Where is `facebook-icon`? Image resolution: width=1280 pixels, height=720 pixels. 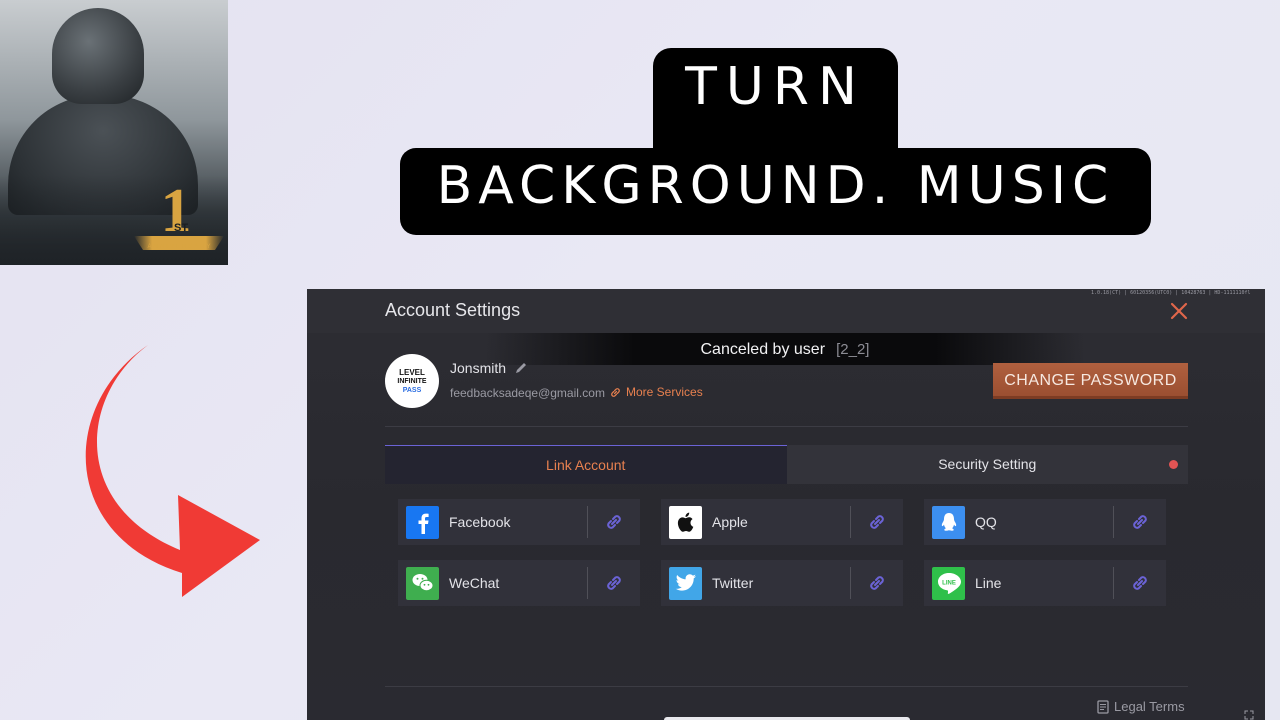
facebook-icon is located at coordinates (422, 522).